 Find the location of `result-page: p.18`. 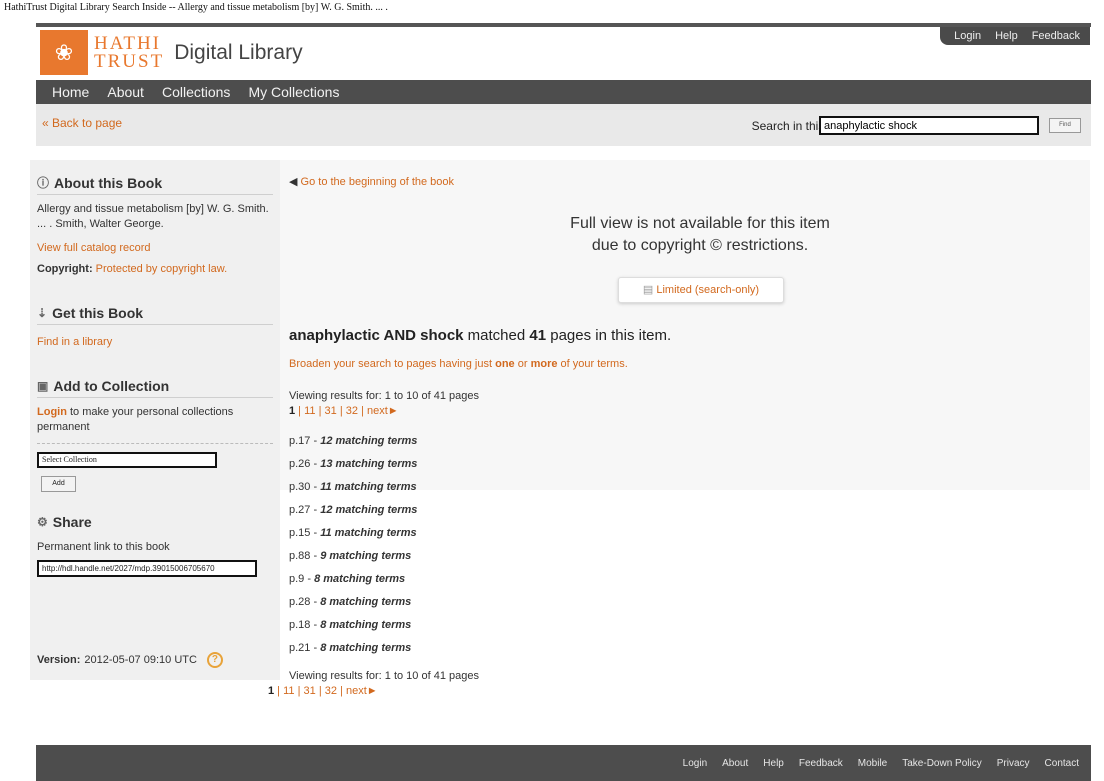

result-page: p.18 is located at coordinates (300, 625).